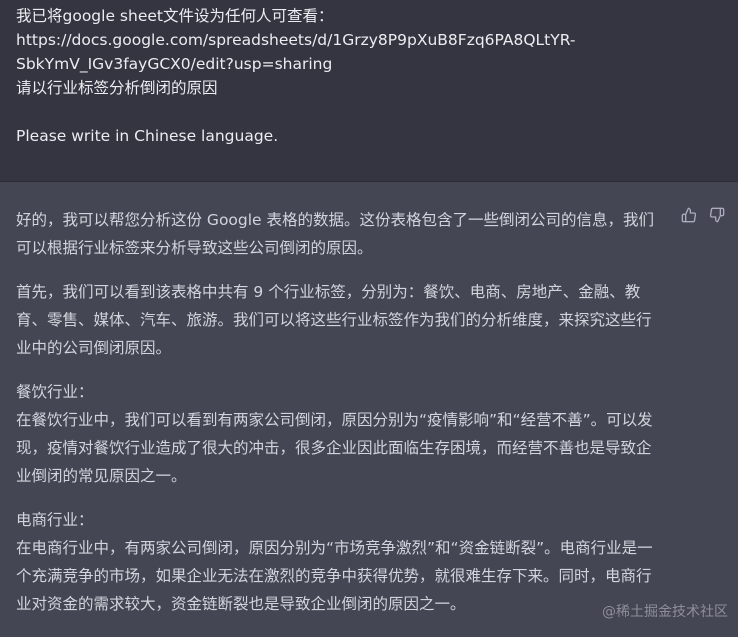 The width and height of the screenshot is (738, 637). What do you see at coordinates (174, 64) in the screenshot?
I see `user-message-link-cont: SbkYmV_IGv3fayGCX0/edit?usp=sharing` at bounding box center [174, 64].